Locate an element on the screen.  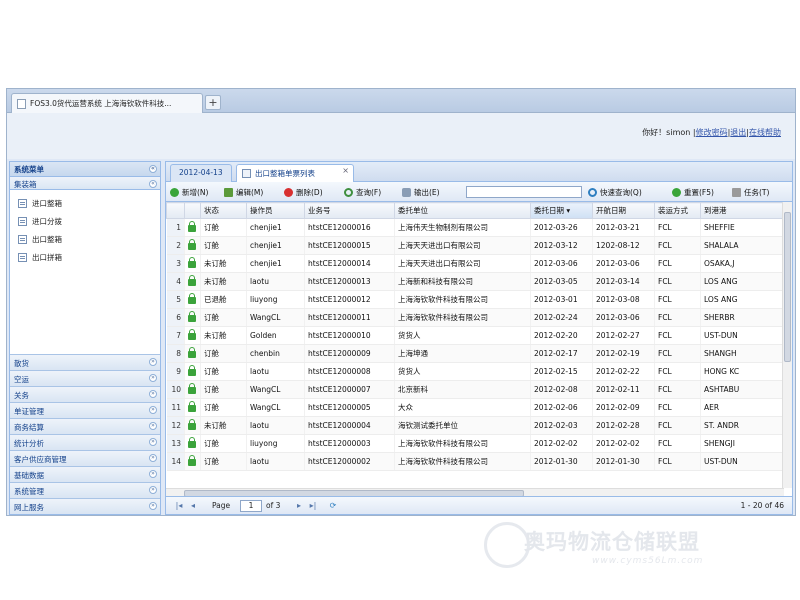
refresh-icon: ⟳ is located at coordinates (333, 506).